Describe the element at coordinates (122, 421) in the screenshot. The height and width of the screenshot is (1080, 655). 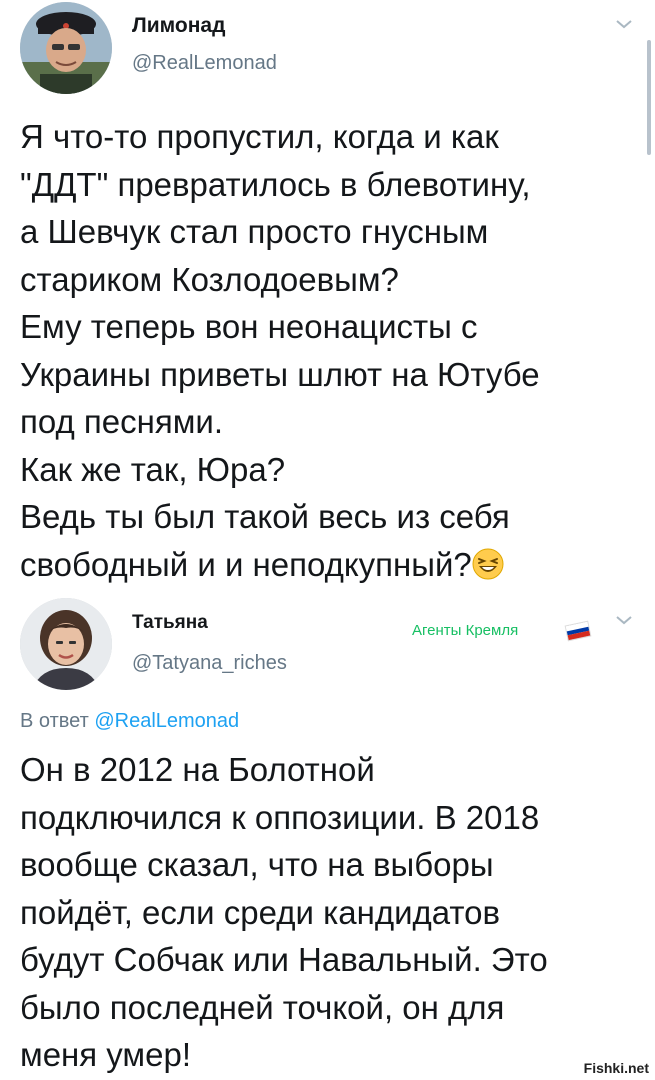
I see `tweet-line: под песнями.` at that location.